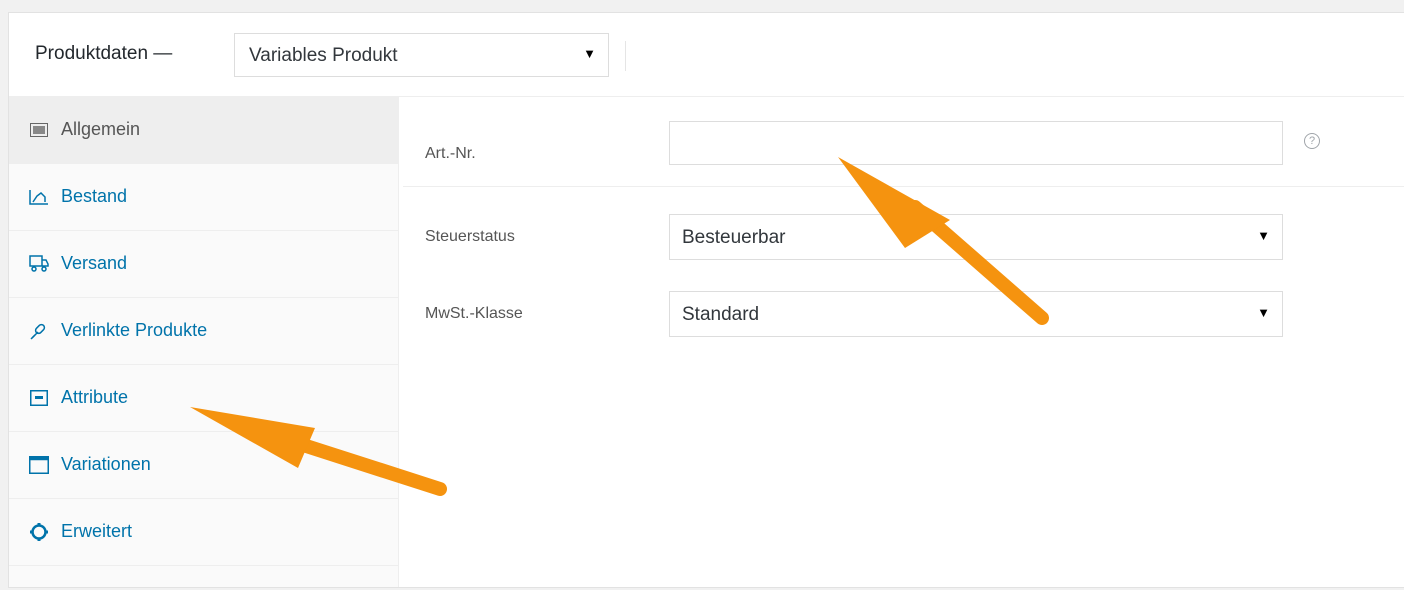 The image size is (1404, 590). What do you see at coordinates (39, 465) in the screenshot?
I see `variations-icon` at bounding box center [39, 465].